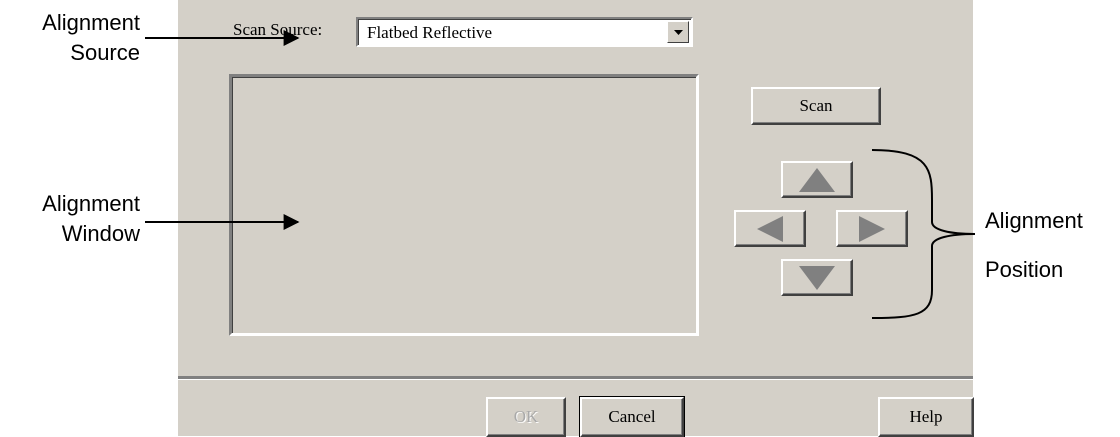 Image resolution: width=1120 pixels, height=437 pixels. I want to click on triangle-right-icon, so click(872, 228).